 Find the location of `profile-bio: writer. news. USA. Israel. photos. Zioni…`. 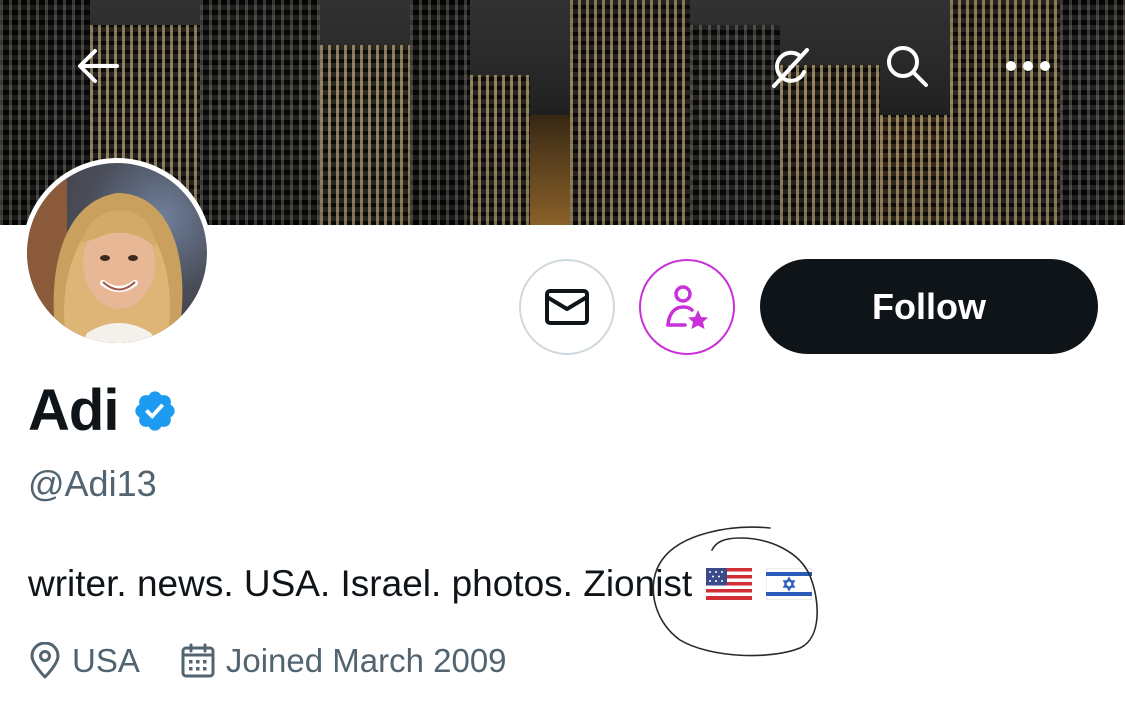

profile-bio: writer. news. USA. Israel. photos. Zioni… is located at coordinates (420, 584).